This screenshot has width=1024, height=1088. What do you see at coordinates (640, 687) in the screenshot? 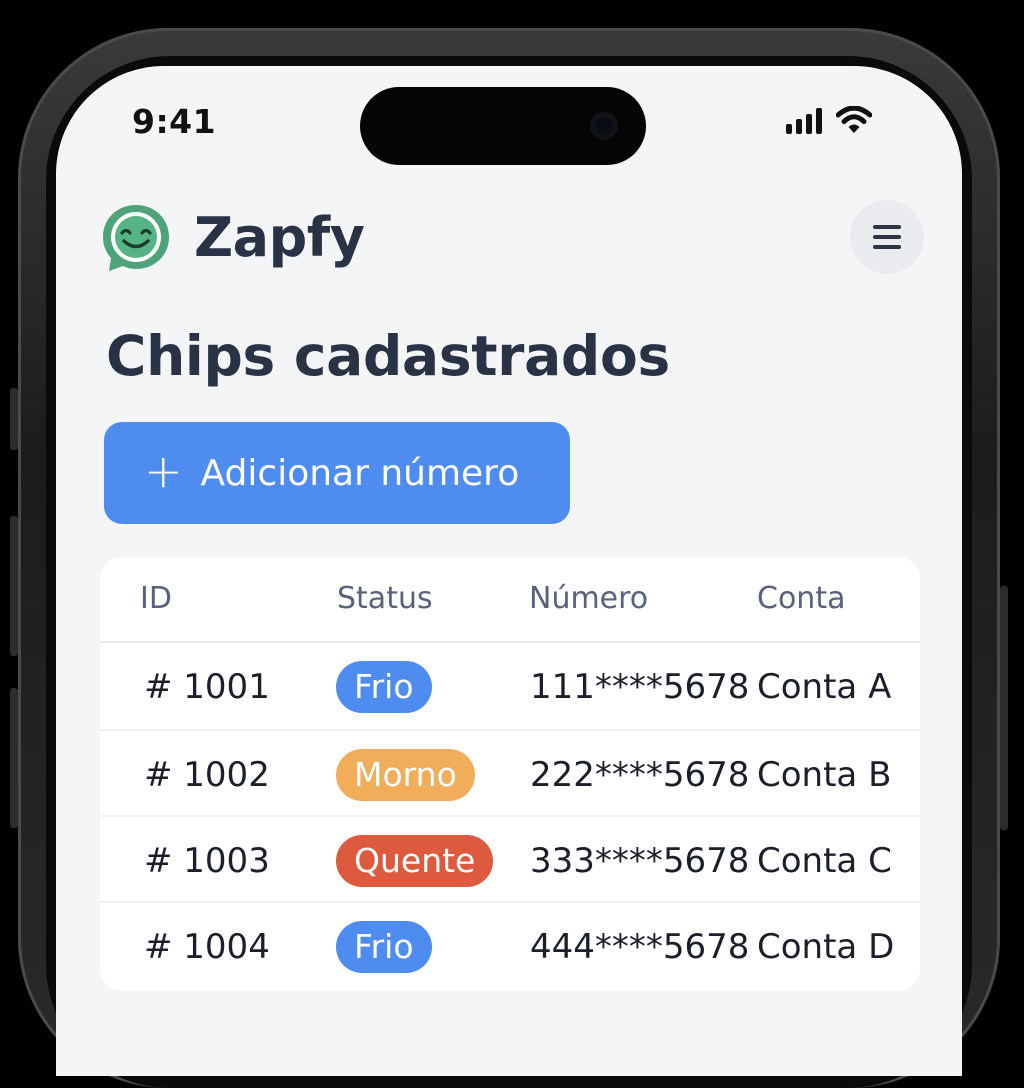
I see `chip-number: 111****5678` at bounding box center [640, 687].